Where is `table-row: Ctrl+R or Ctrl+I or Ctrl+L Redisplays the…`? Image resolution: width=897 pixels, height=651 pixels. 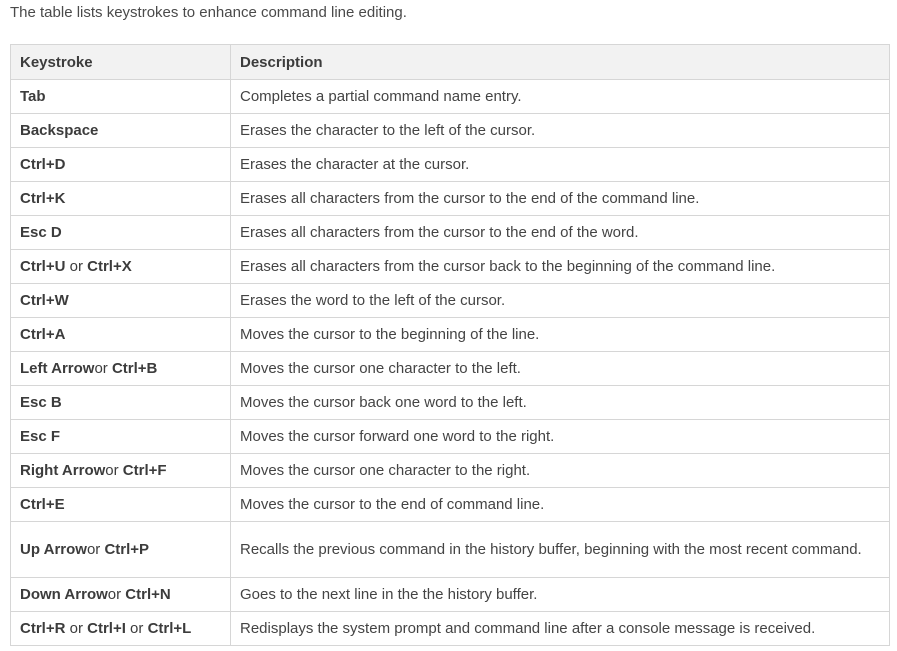 table-row: Ctrl+R or Ctrl+I or Ctrl+L Redisplays the… is located at coordinates (450, 628).